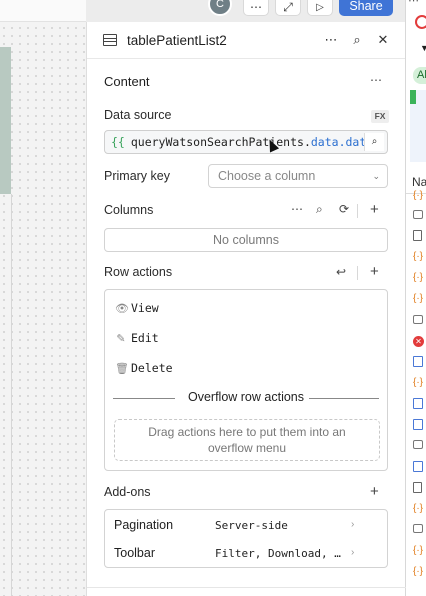 The height and width of the screenshot is (596, 426). I want to click on refresh-icon: ⟳, so click(344, 209).